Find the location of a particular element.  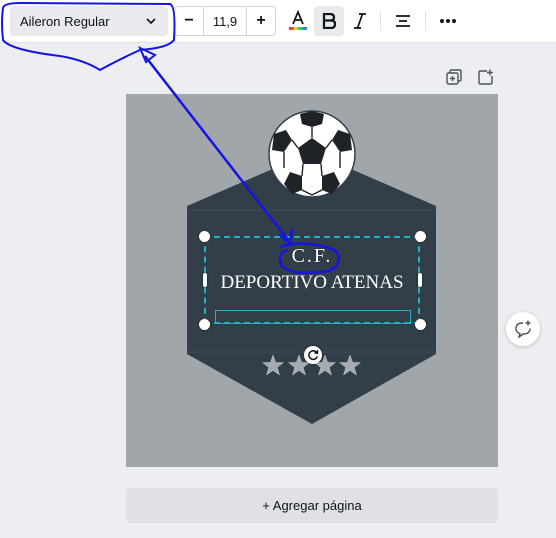

resize-handle-top-right is located at coordinates (420, 236).